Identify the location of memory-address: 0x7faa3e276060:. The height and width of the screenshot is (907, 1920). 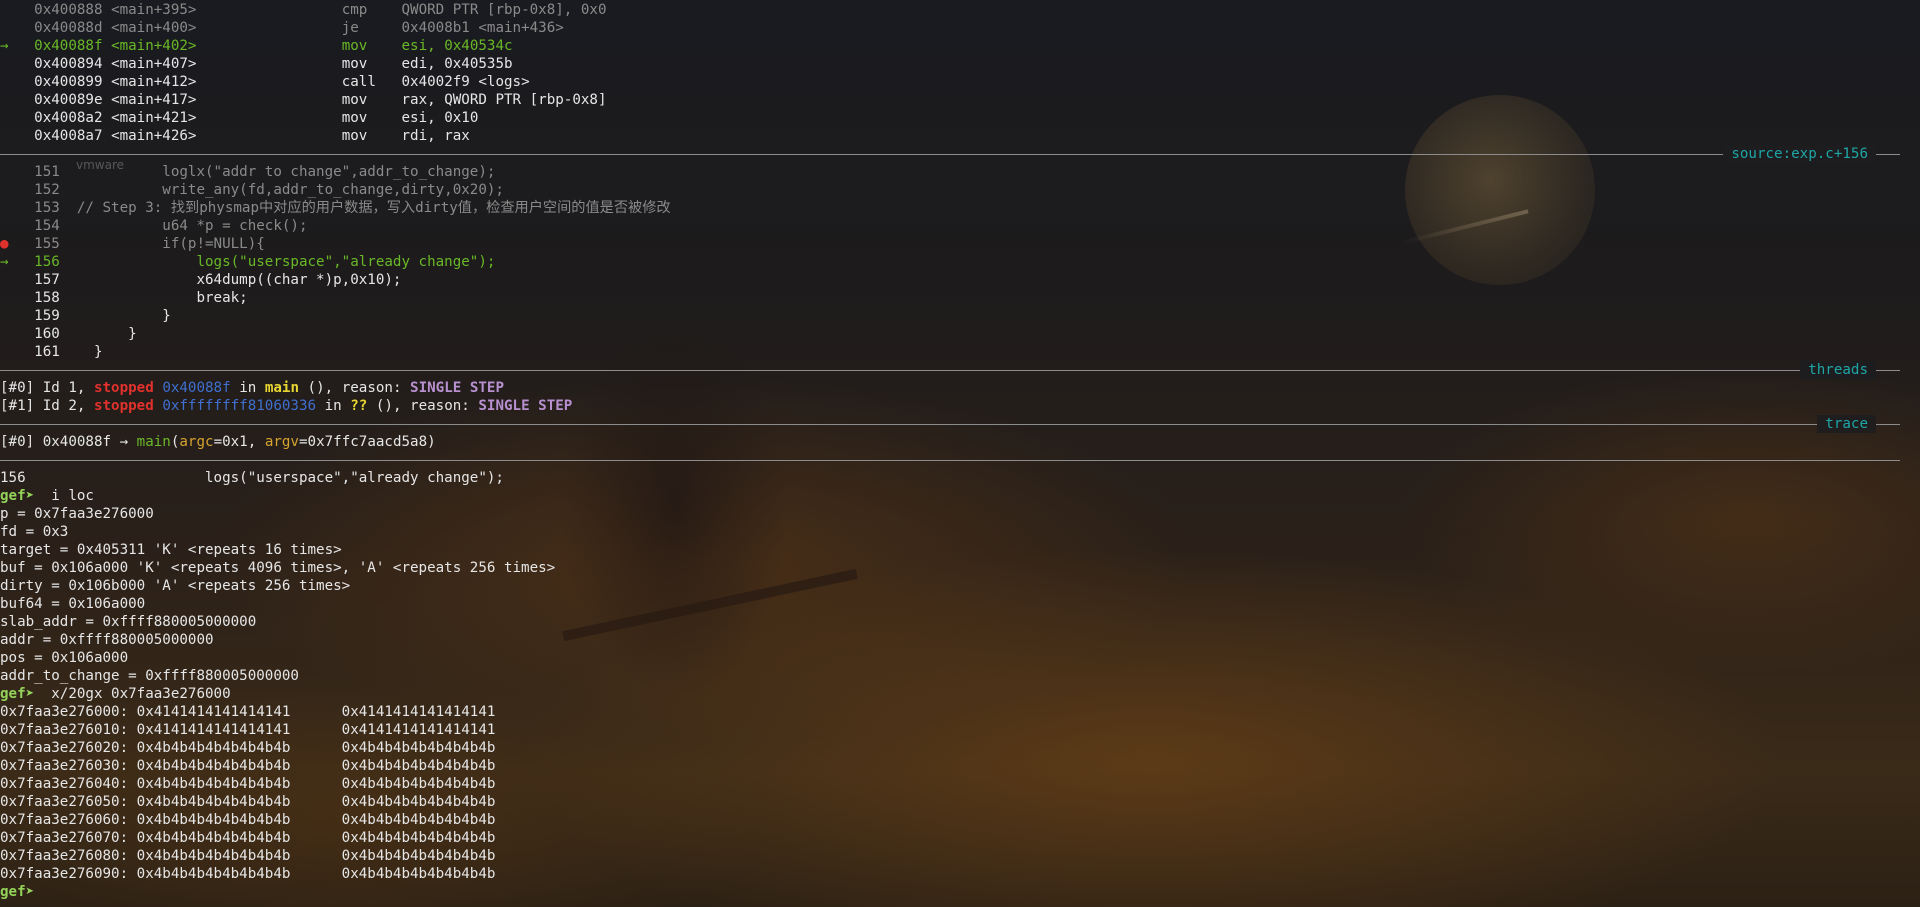
(64, 820).